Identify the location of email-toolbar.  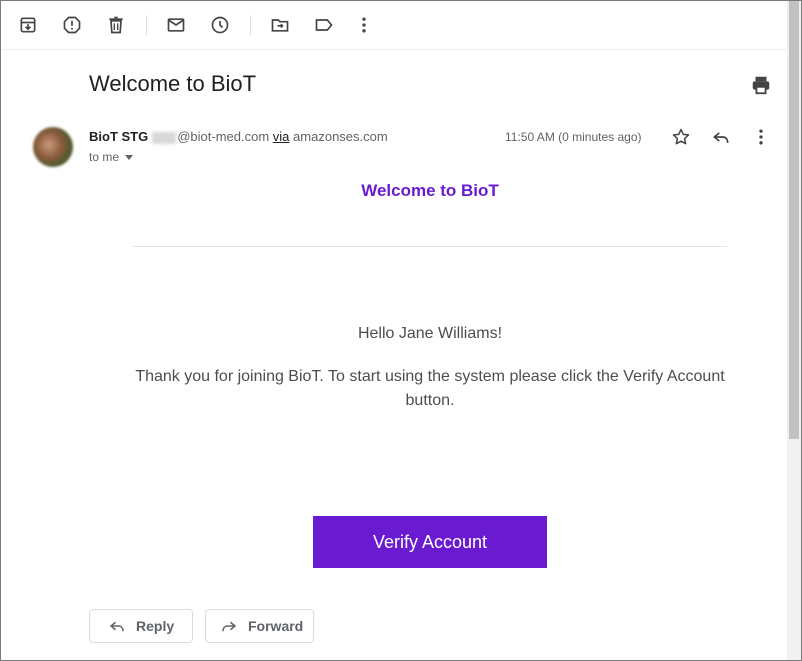
(394, 25).